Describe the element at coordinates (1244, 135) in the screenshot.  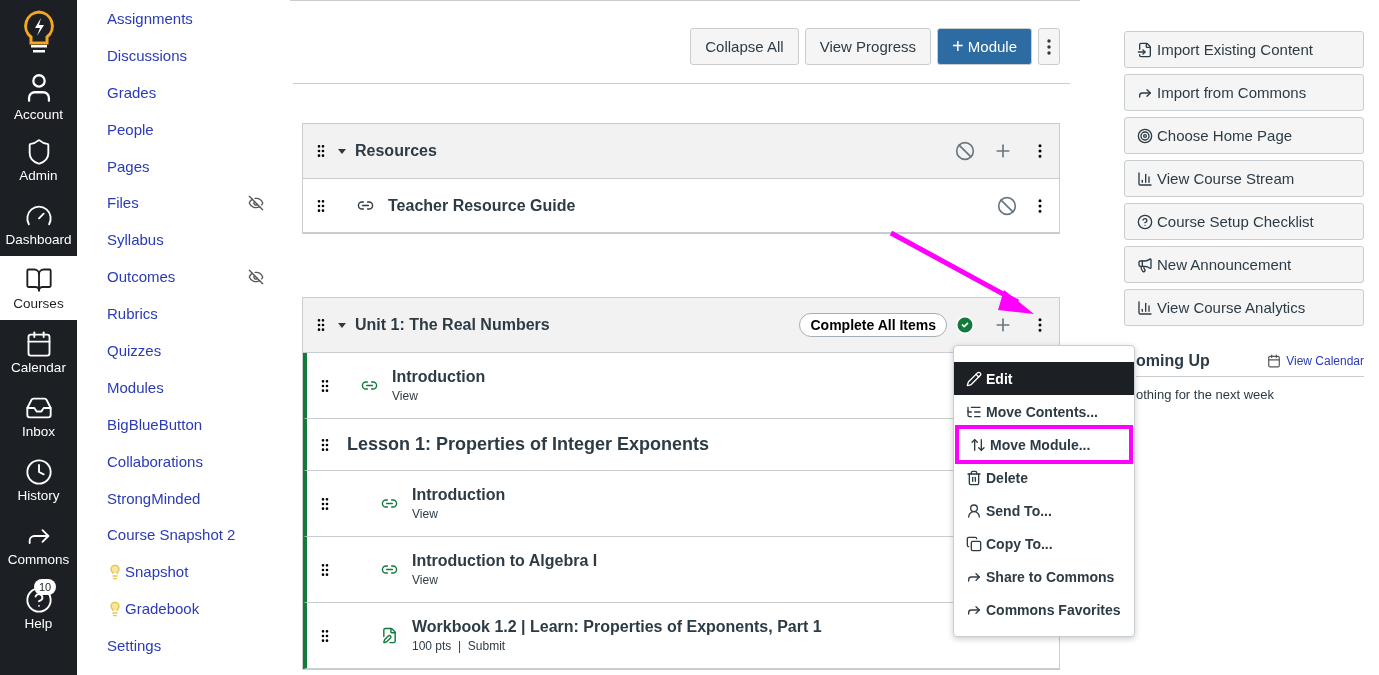
I see `sidebar-button: Choose Home Page` at that location.